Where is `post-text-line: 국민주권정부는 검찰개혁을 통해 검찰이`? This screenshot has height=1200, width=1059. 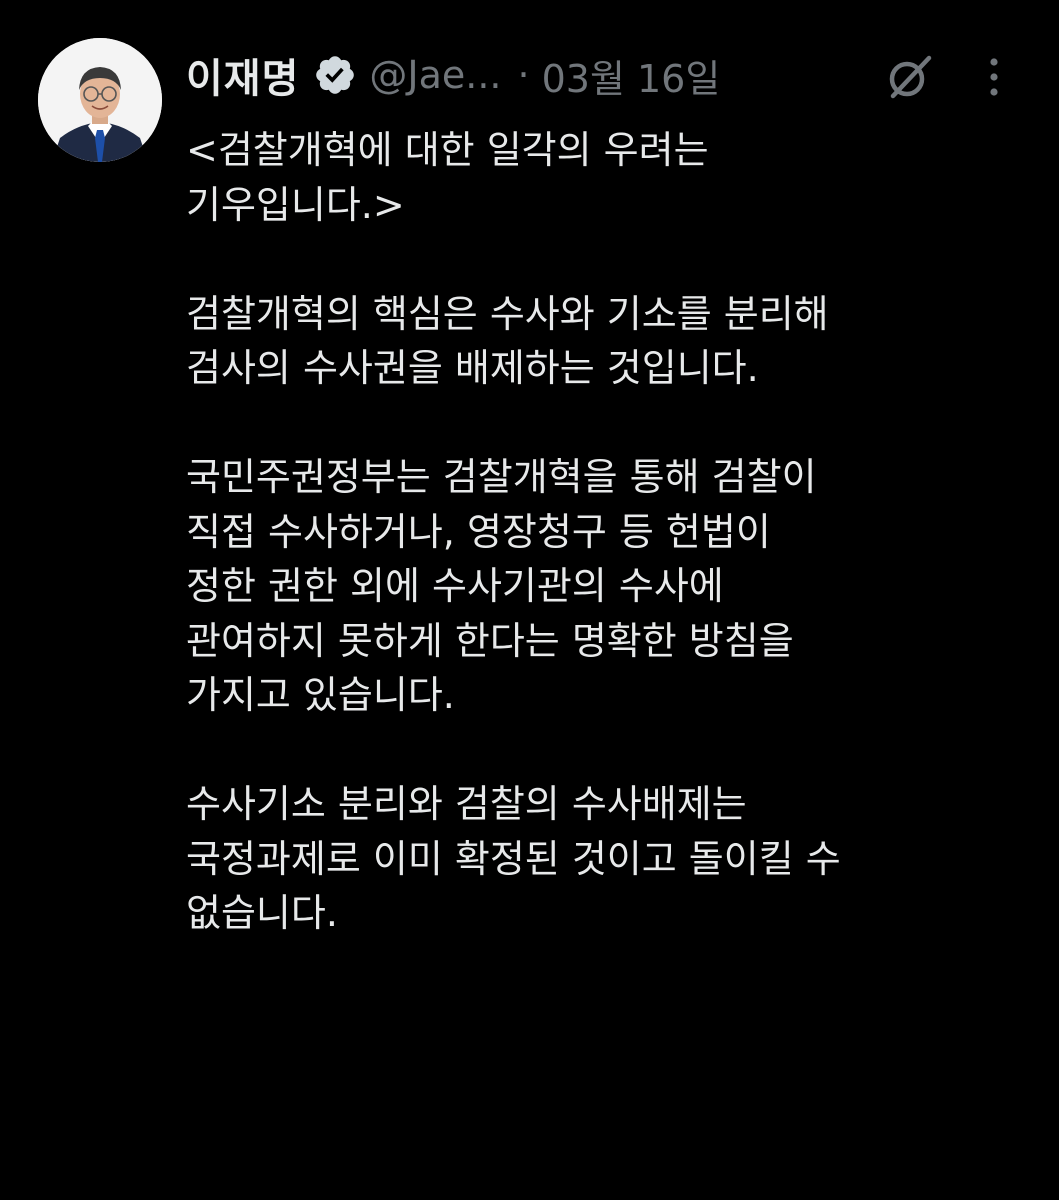
post-text-line: 국민주권정부는 검찰개혁을 통해 검찰이 is located at coordinates (501, 477).